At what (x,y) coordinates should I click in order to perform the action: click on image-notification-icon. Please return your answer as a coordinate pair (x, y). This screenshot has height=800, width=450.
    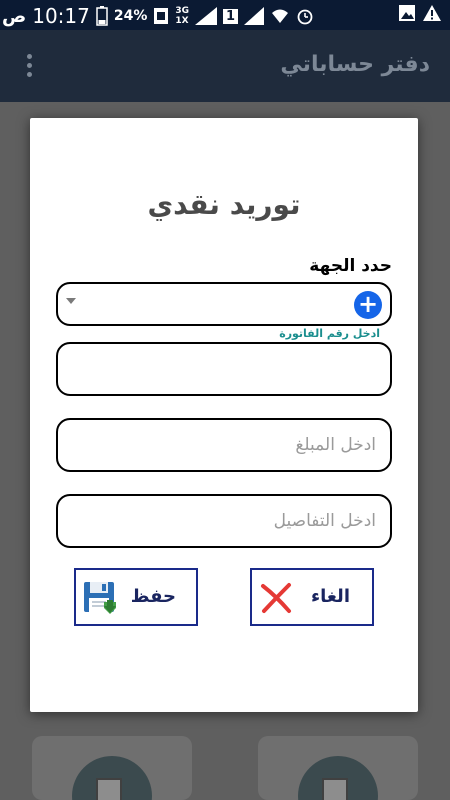
    Looking at the image, I should click on (407, 13).